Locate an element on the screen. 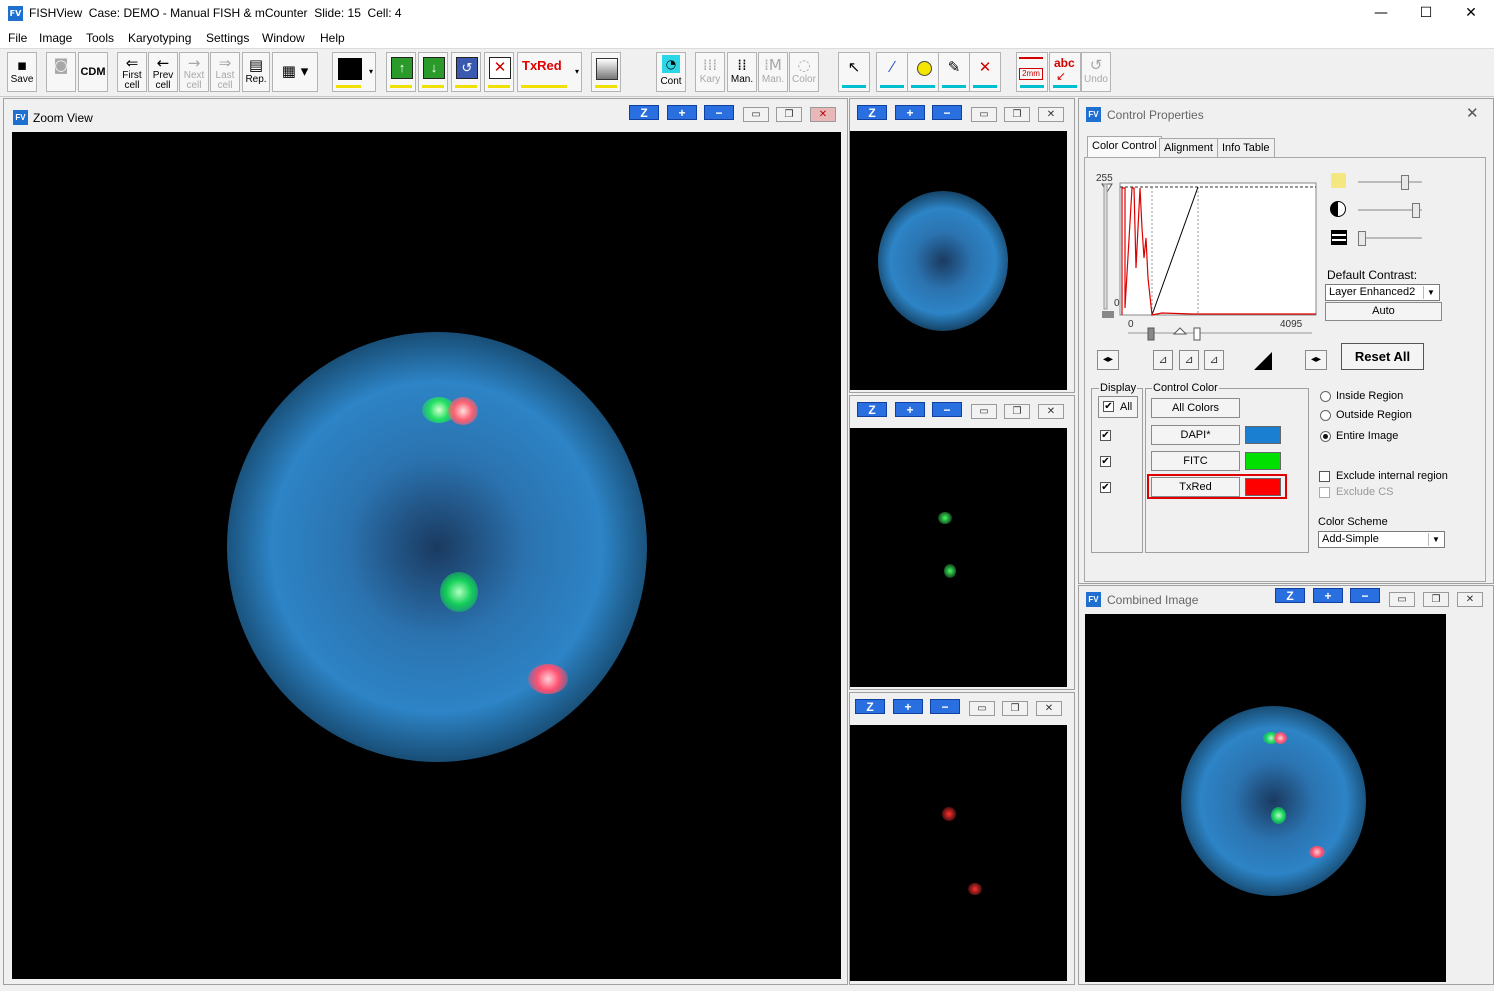 This screenshot has width=1494, height=991. save-button: ▪ Save is located at coordinates (22, 72).